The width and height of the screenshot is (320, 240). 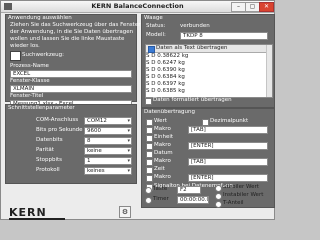 I want to click on description-line: wieder los., so click(x=25, y=46).